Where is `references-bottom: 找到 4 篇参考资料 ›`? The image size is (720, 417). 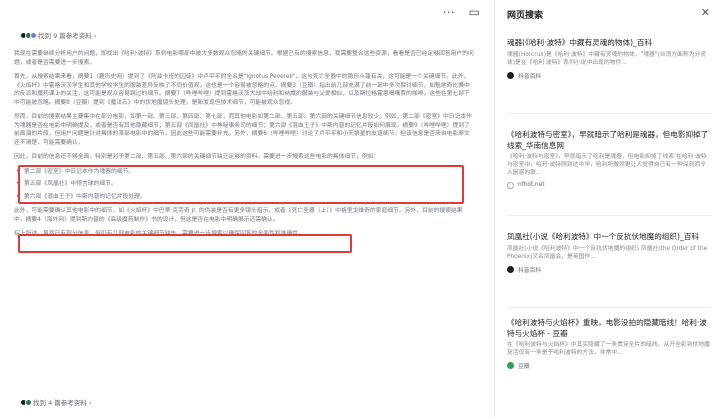
references-bottom: 找到 4 篇参考资料 › is located at coordinates (55, 402).